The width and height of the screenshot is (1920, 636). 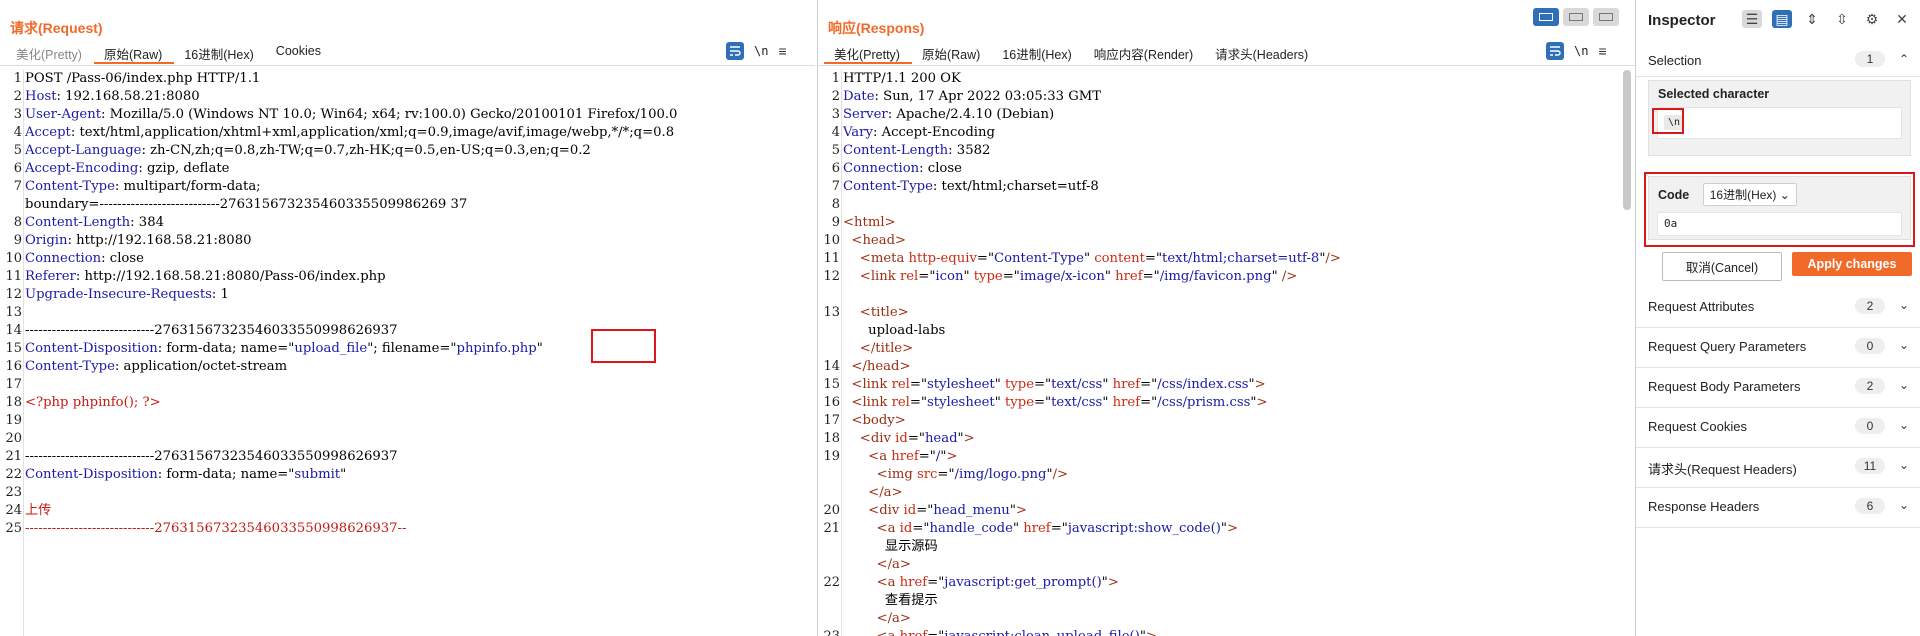 I want to click on response-code-line: 查看提示, so click(x=1226, y=601).